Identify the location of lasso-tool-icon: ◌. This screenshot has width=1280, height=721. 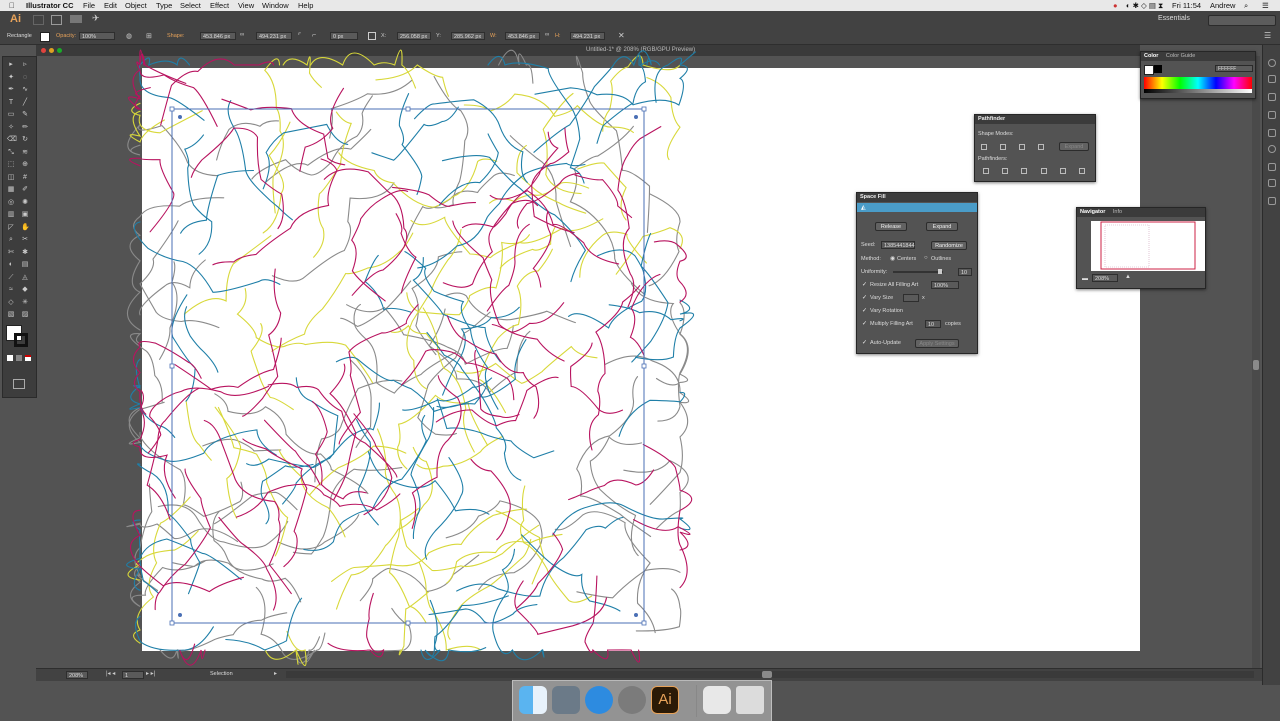
(25, 78).